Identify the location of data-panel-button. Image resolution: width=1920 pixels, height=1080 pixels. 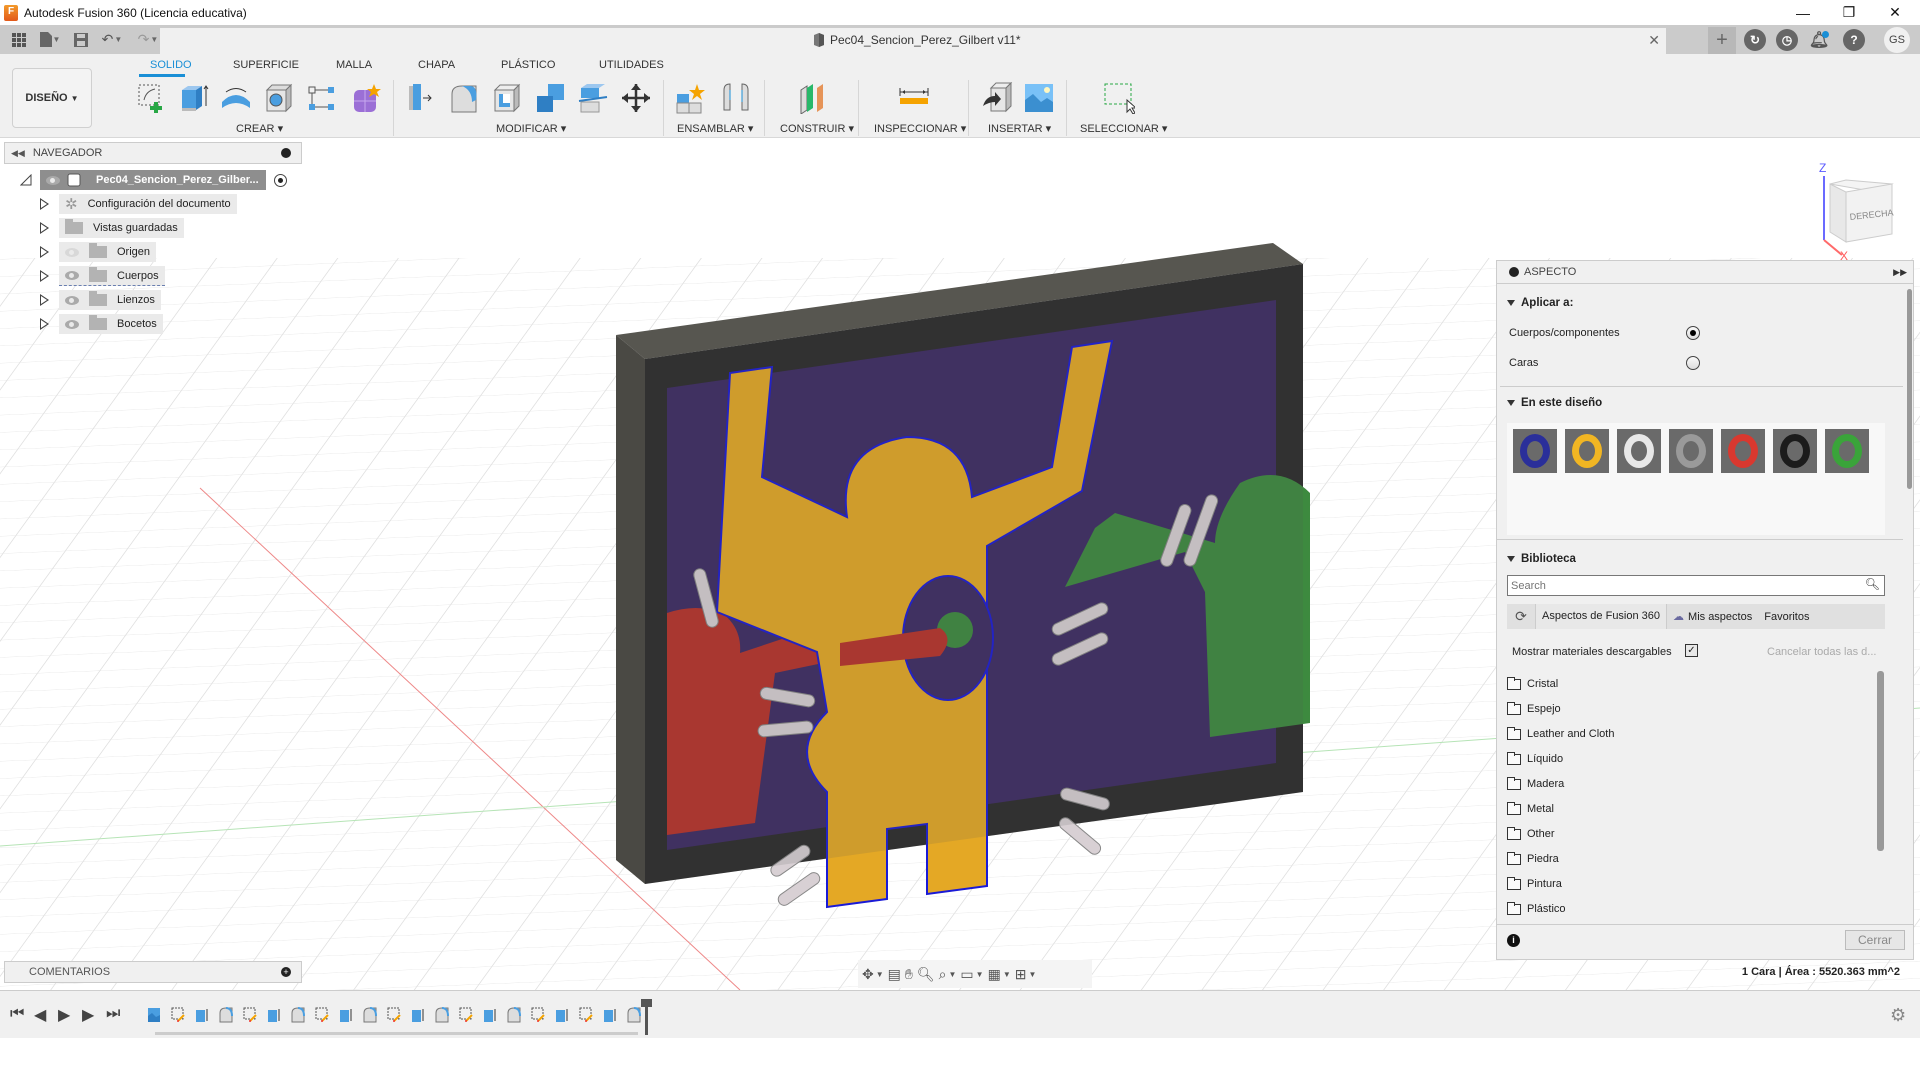
(19, 39).